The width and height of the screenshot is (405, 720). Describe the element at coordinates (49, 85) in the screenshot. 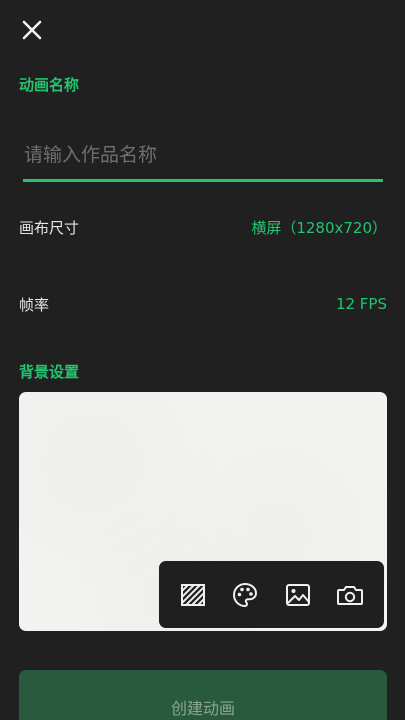

I see `animation-name-label: 动画名称` at that location.